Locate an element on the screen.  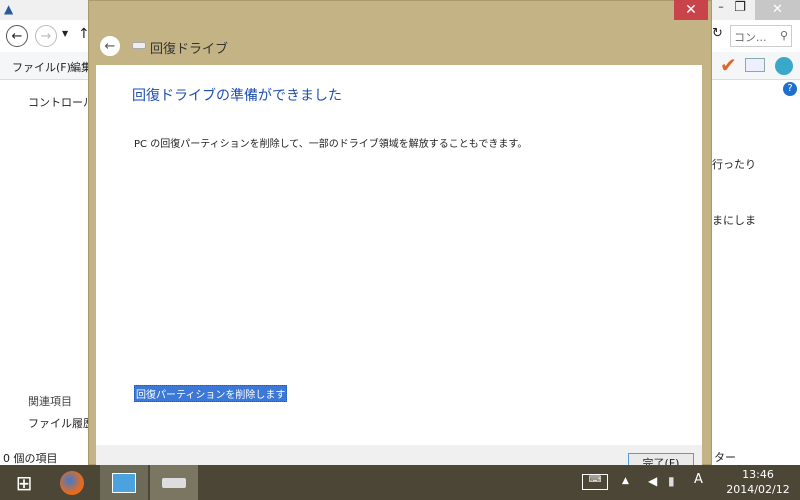
clock-date: 2014/02/12 is located at coordinates (758, 489).